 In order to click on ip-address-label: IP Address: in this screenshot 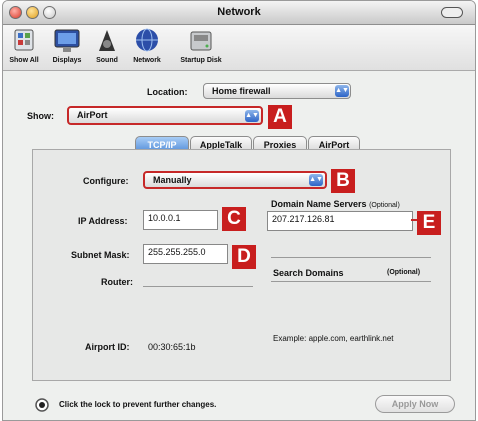, I will do `click(103, 221)`.